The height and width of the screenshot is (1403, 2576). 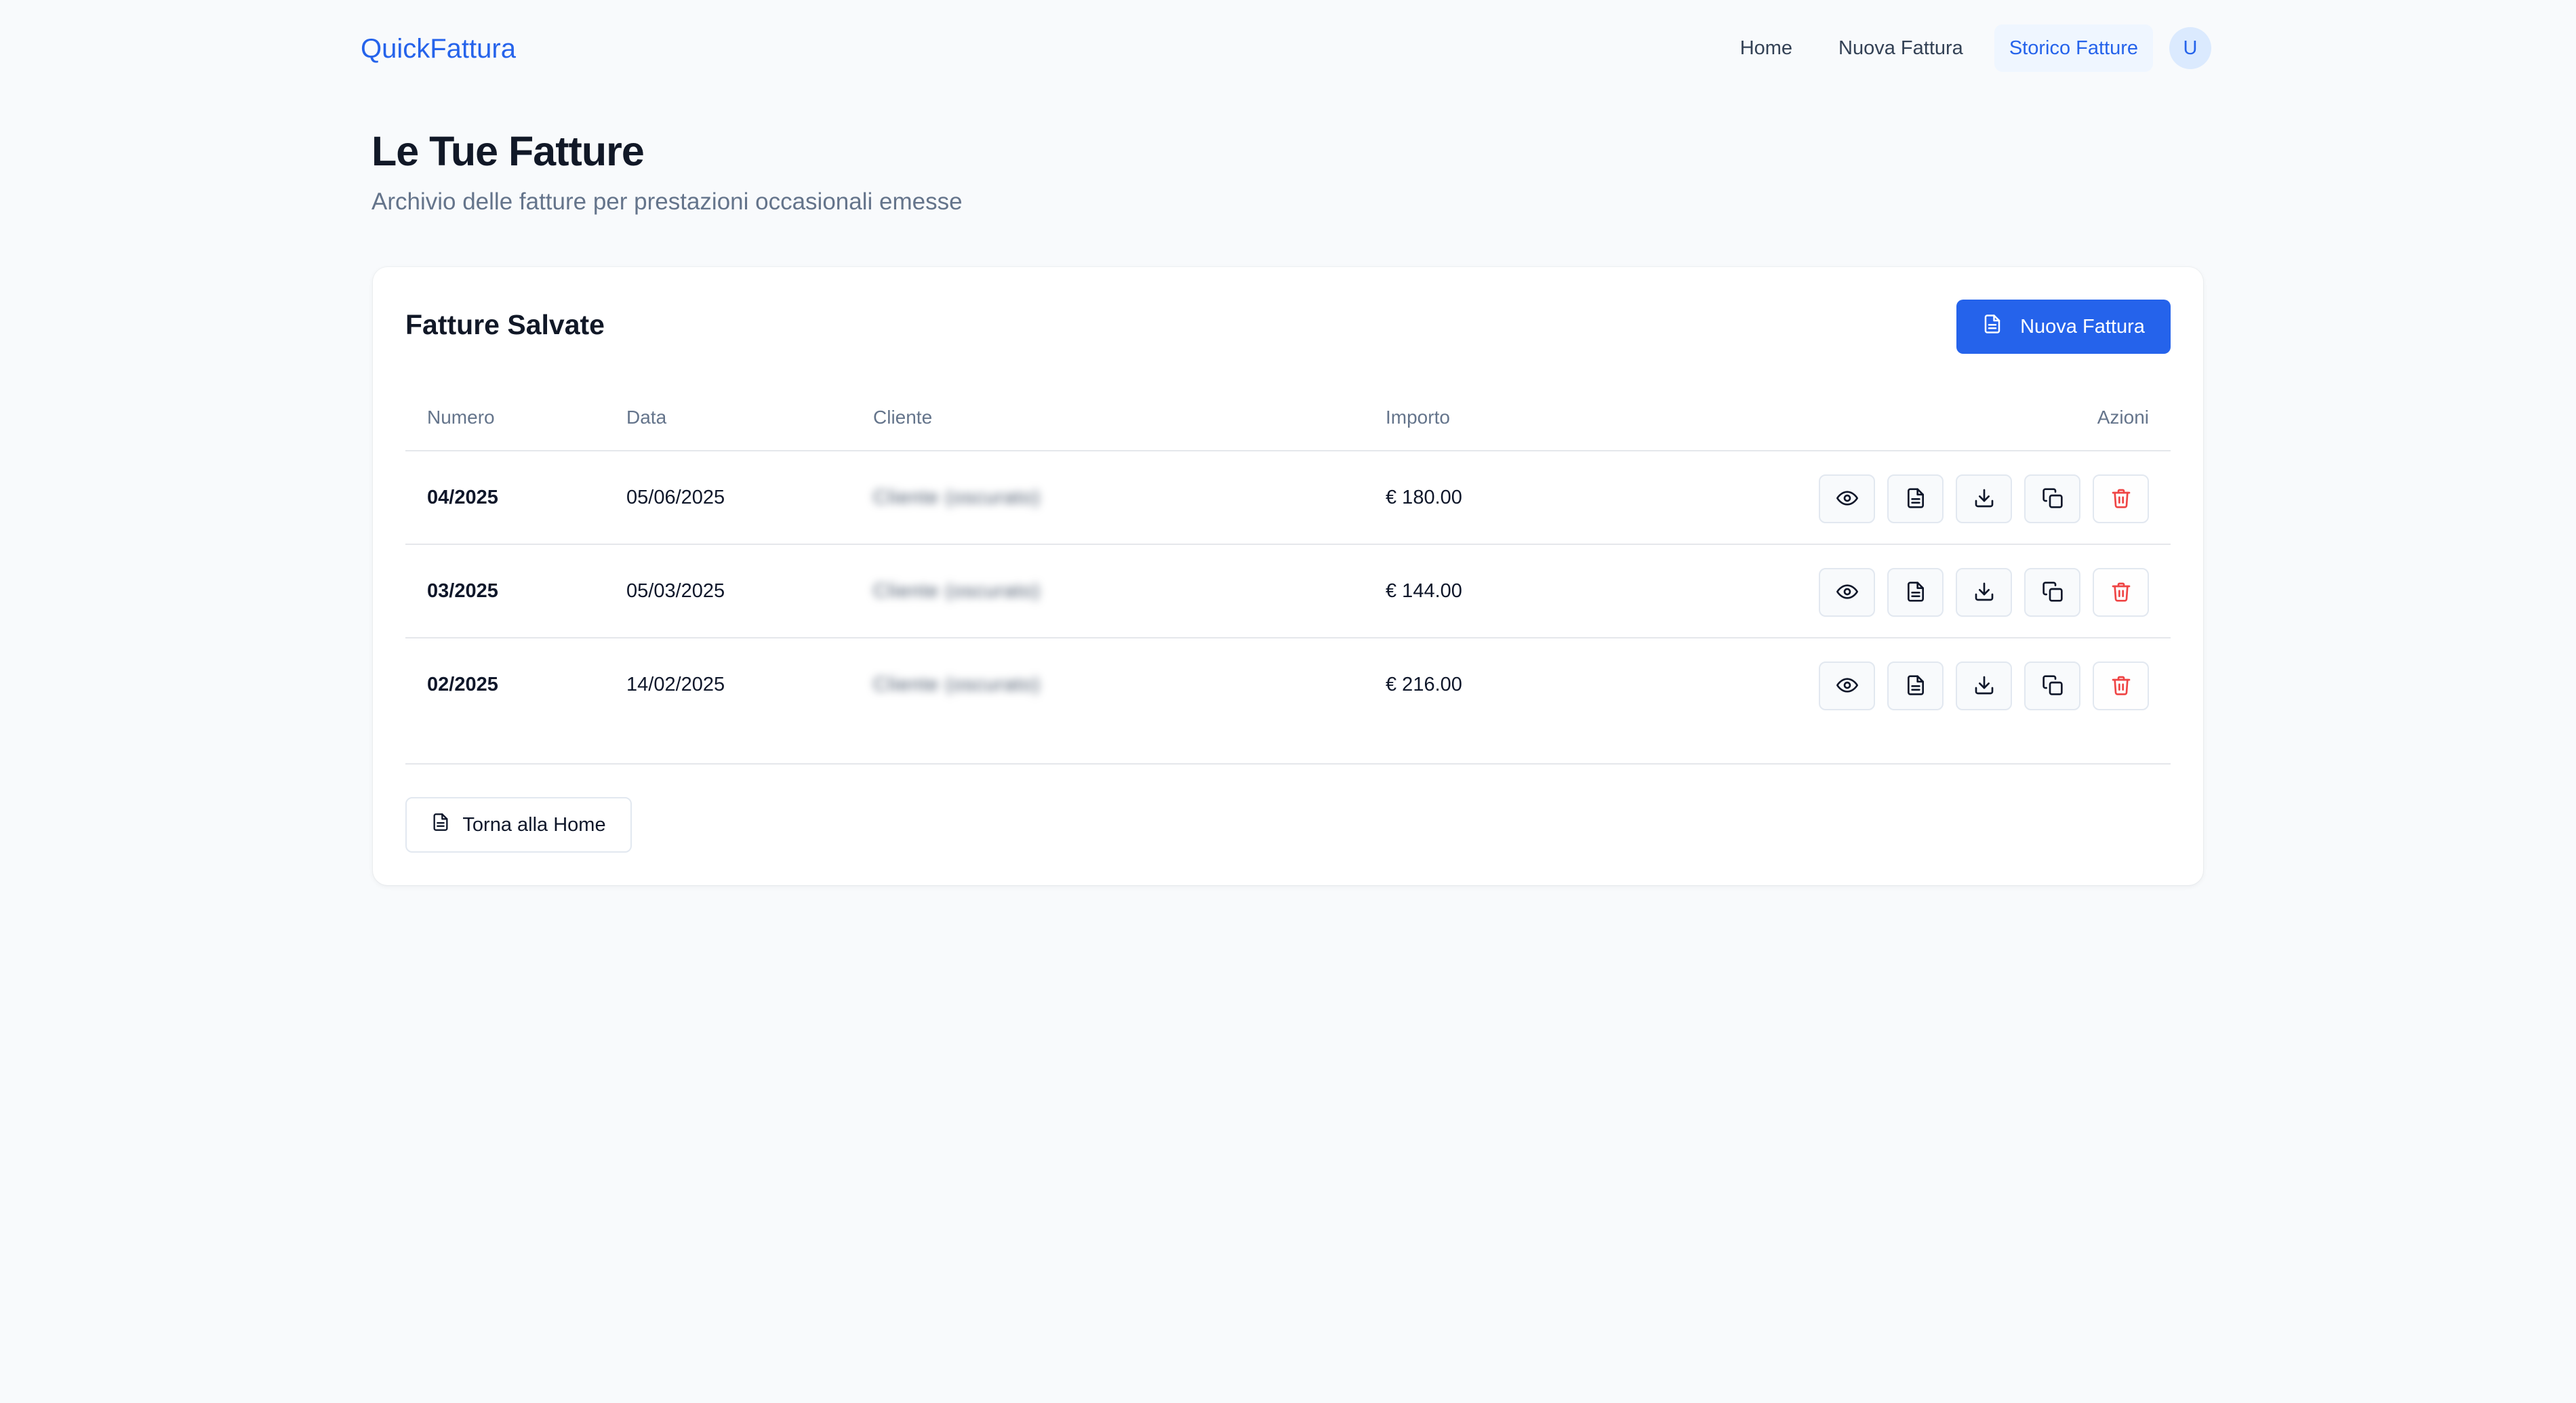 I want to click on cell-numero: 04/2025, so click(x=462, y=498).